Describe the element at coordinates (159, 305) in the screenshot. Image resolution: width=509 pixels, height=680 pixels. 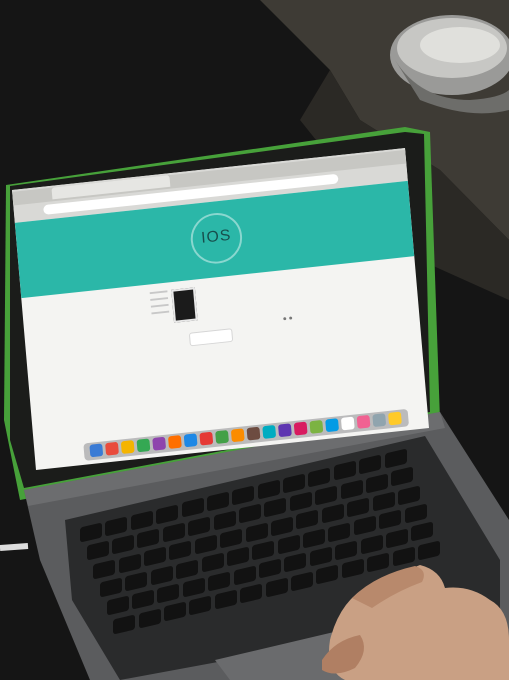
I see `text-lines` at that location.